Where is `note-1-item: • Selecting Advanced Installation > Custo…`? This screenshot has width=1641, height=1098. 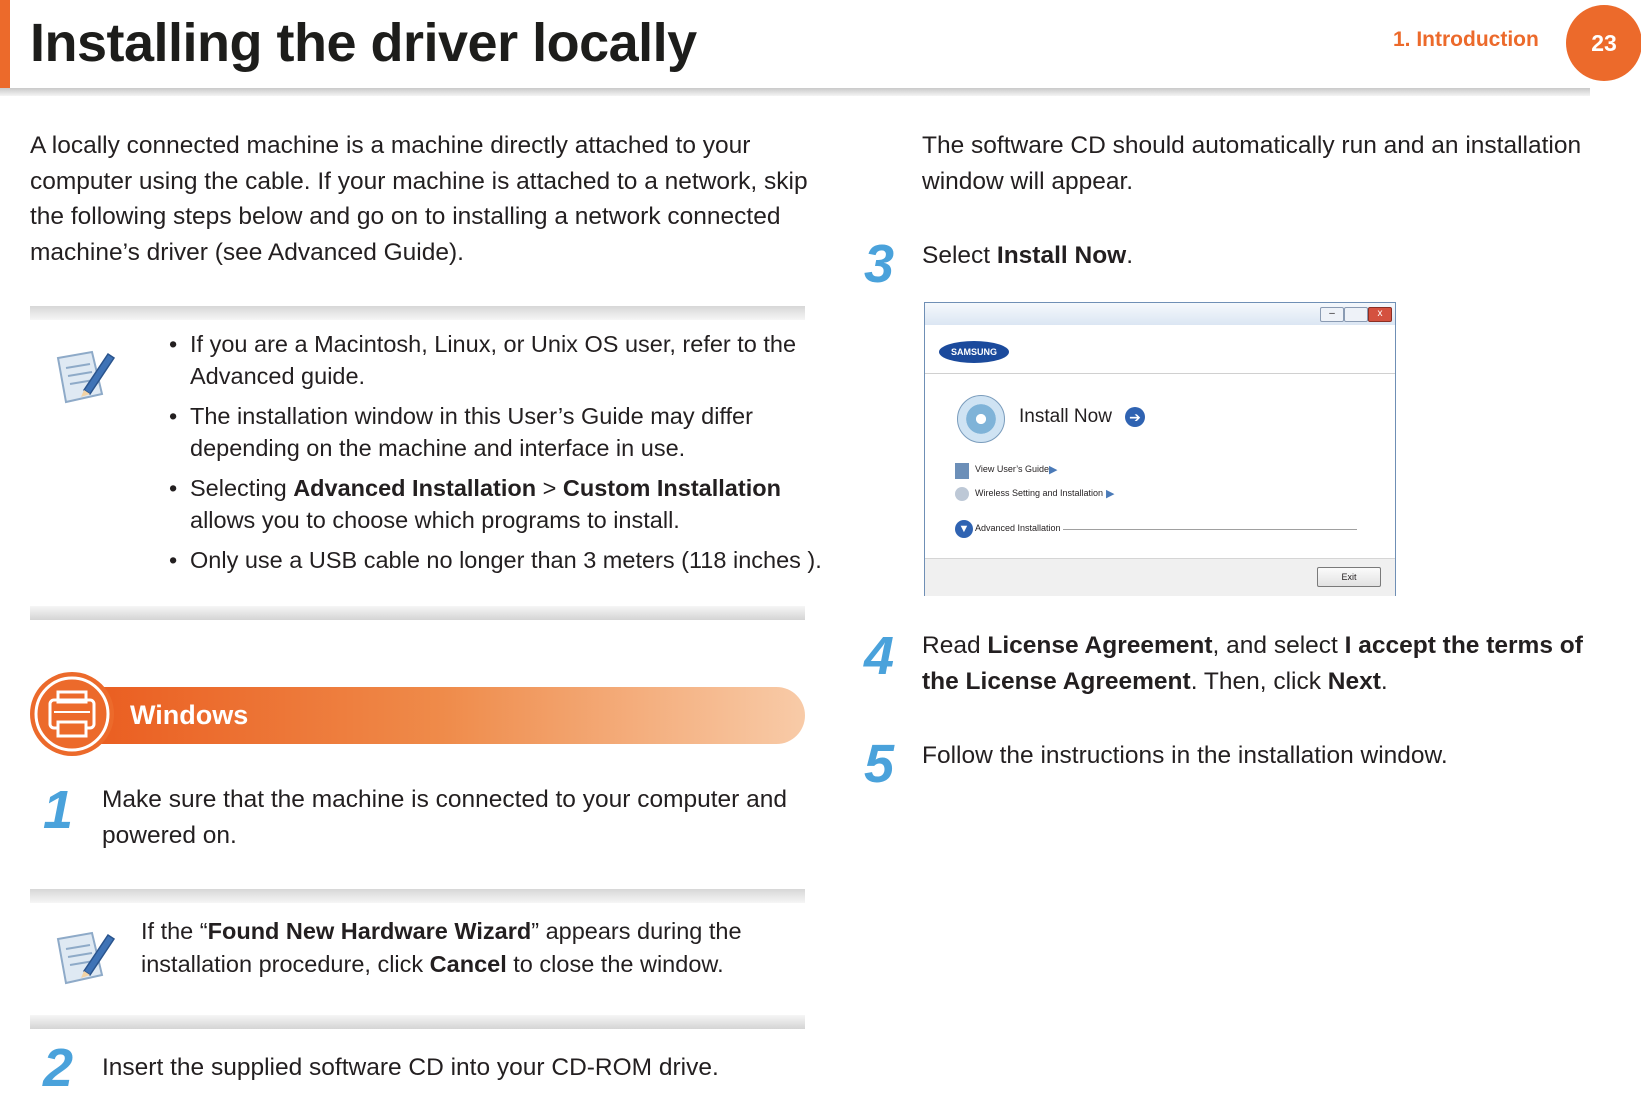
note-1-item: • Selecting Advanced Installation > Custo… is located at coordinates (475, 504).